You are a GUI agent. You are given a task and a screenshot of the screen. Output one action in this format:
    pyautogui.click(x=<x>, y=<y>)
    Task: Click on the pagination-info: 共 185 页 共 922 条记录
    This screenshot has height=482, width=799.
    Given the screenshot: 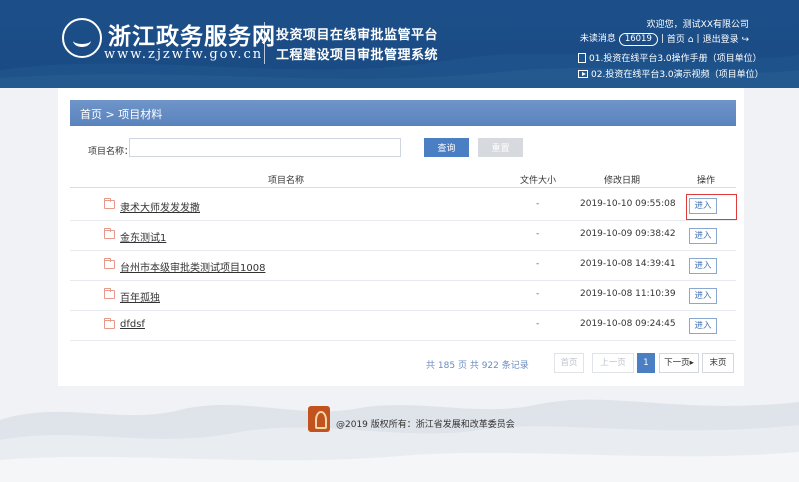 What is the action you would take?
    pyautogui.click(x=477, y=364)
    